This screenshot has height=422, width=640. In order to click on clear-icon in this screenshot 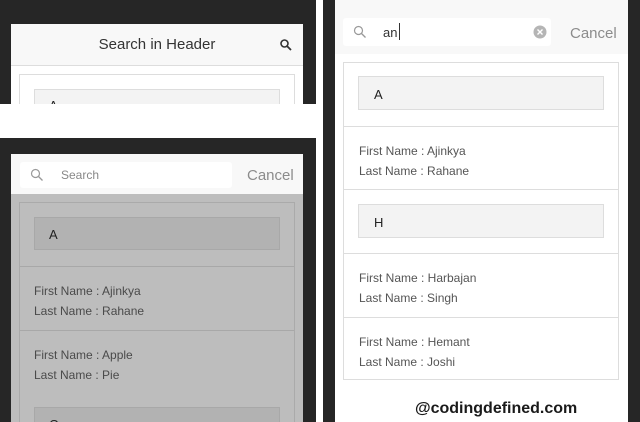, I will do `click(540, 32)`.